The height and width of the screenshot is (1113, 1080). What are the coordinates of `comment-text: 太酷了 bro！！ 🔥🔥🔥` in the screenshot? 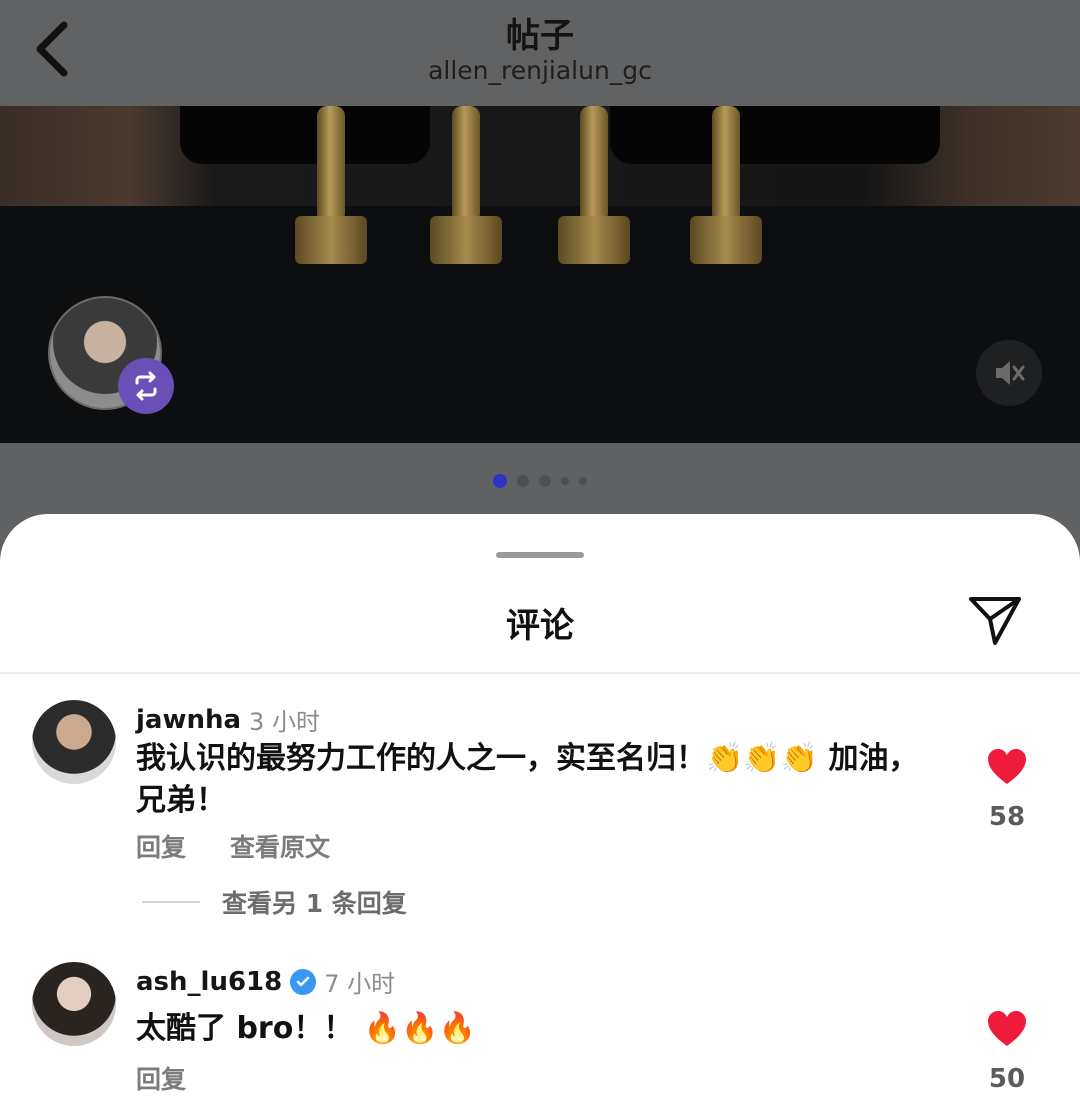 It's located at (306, 1028).